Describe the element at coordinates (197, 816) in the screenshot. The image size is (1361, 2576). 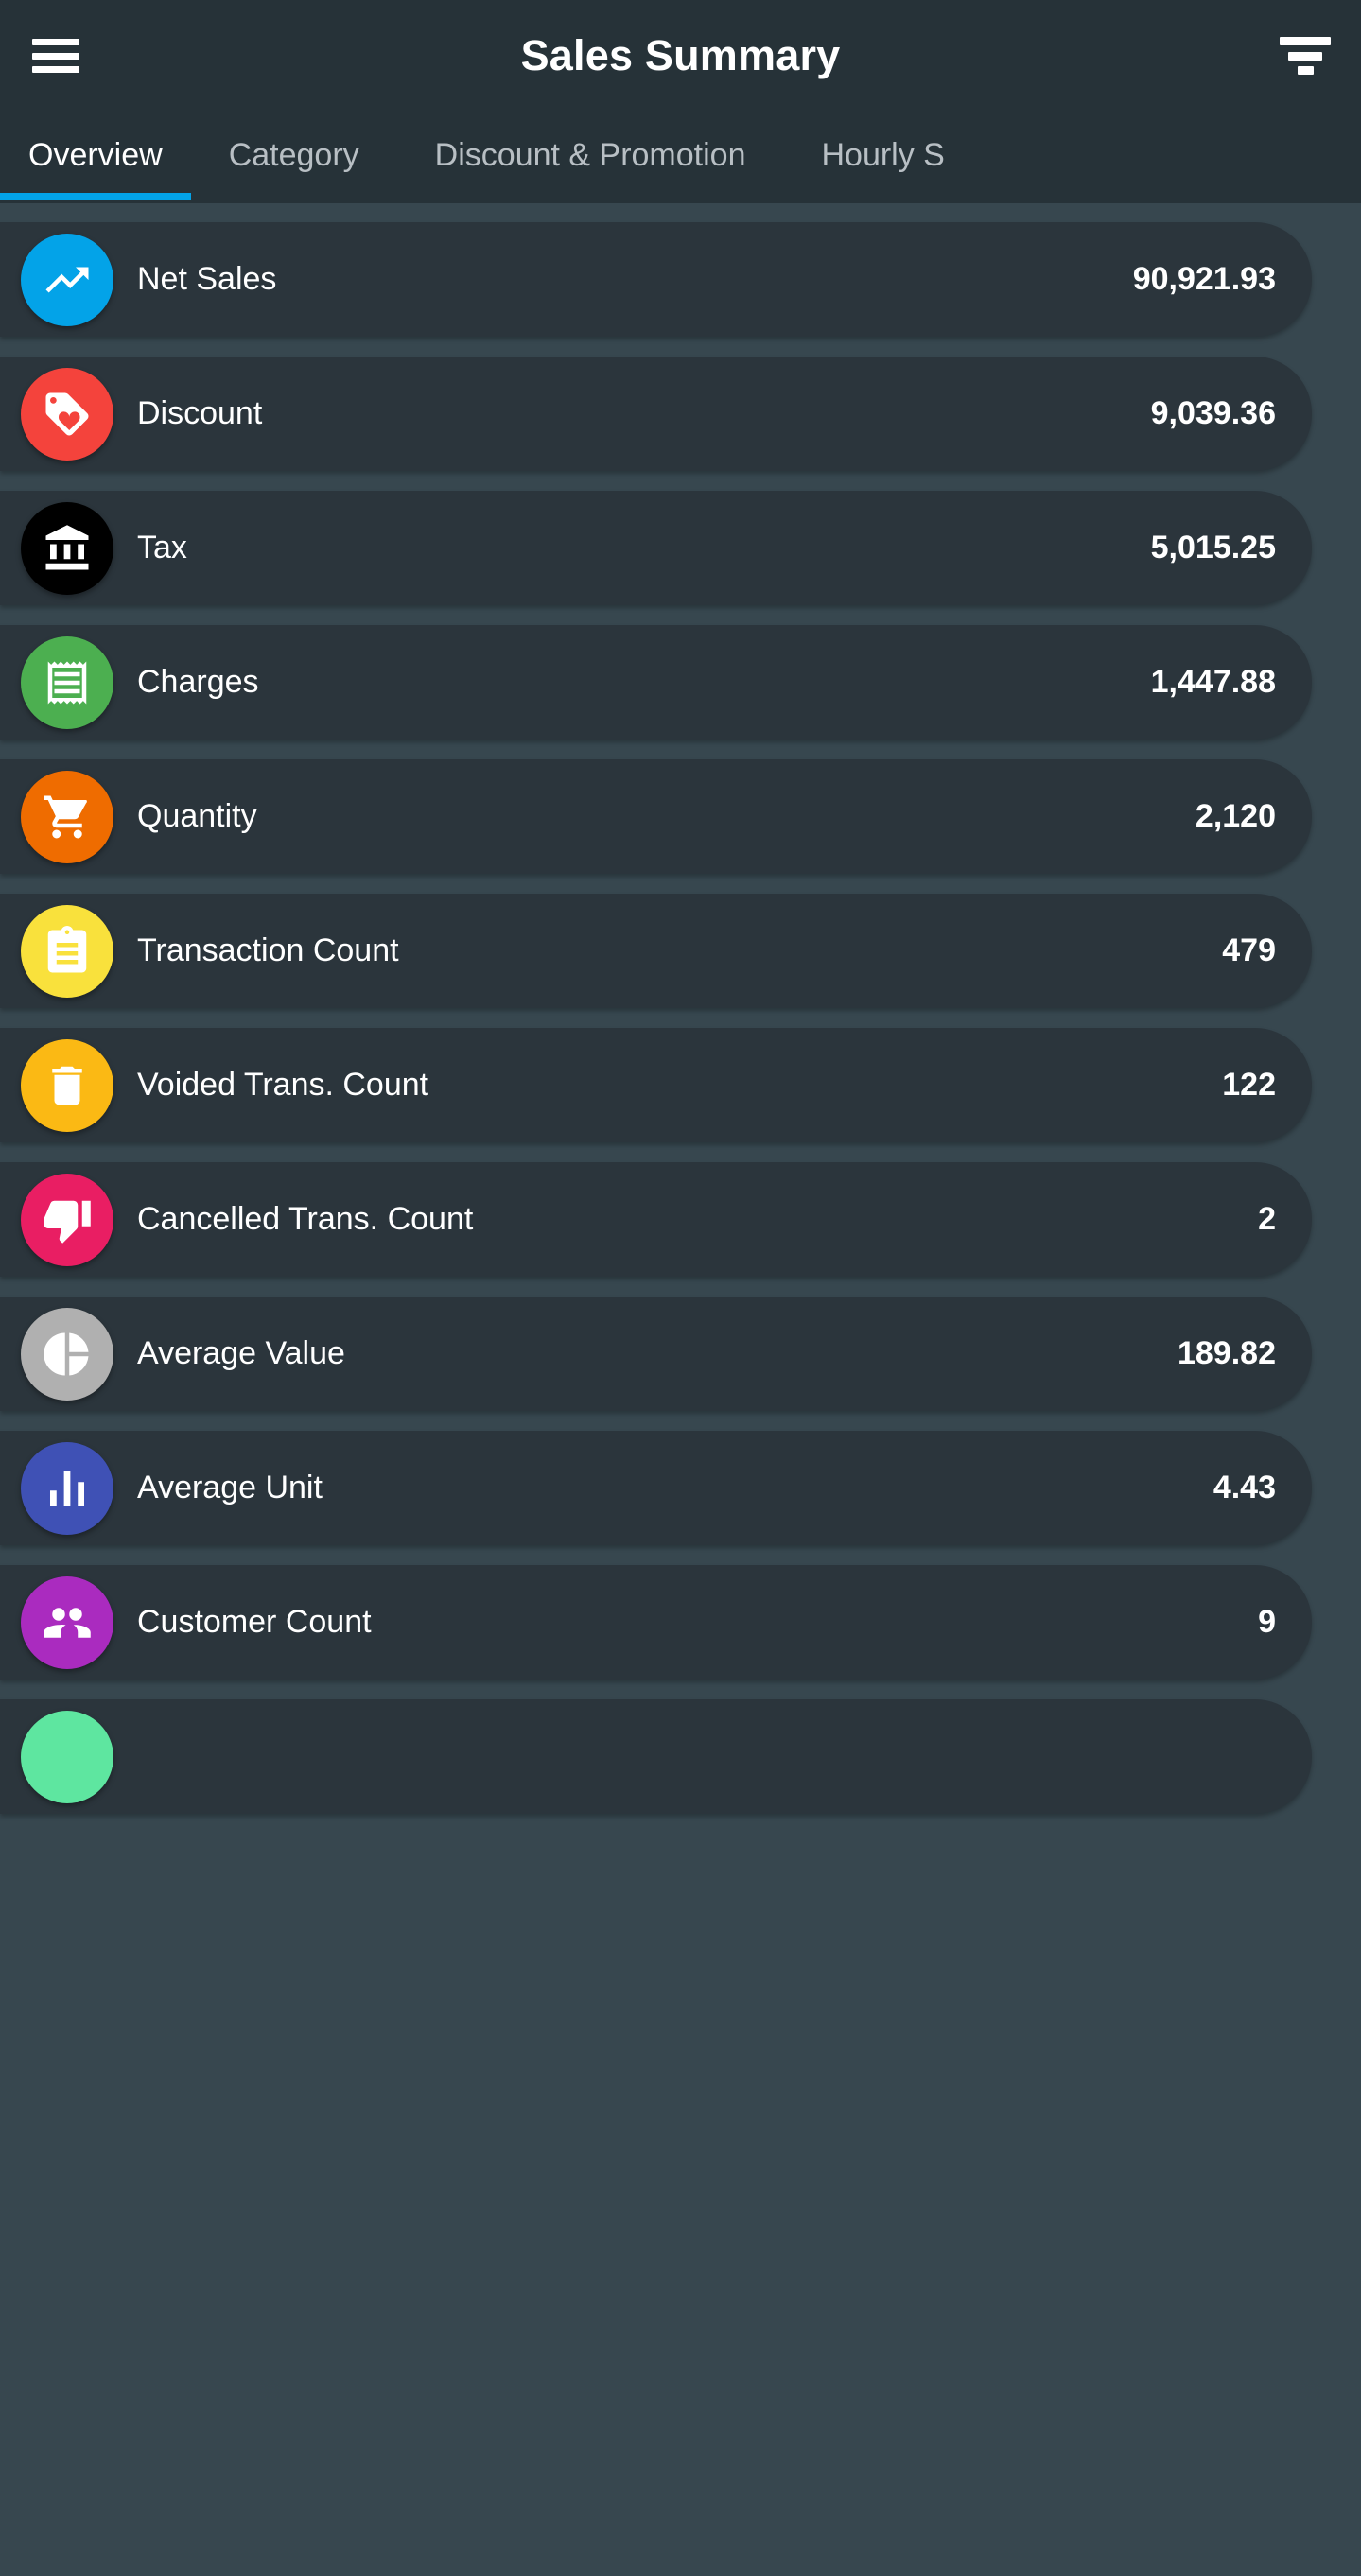
I see `row-label: Quantity` at that location.